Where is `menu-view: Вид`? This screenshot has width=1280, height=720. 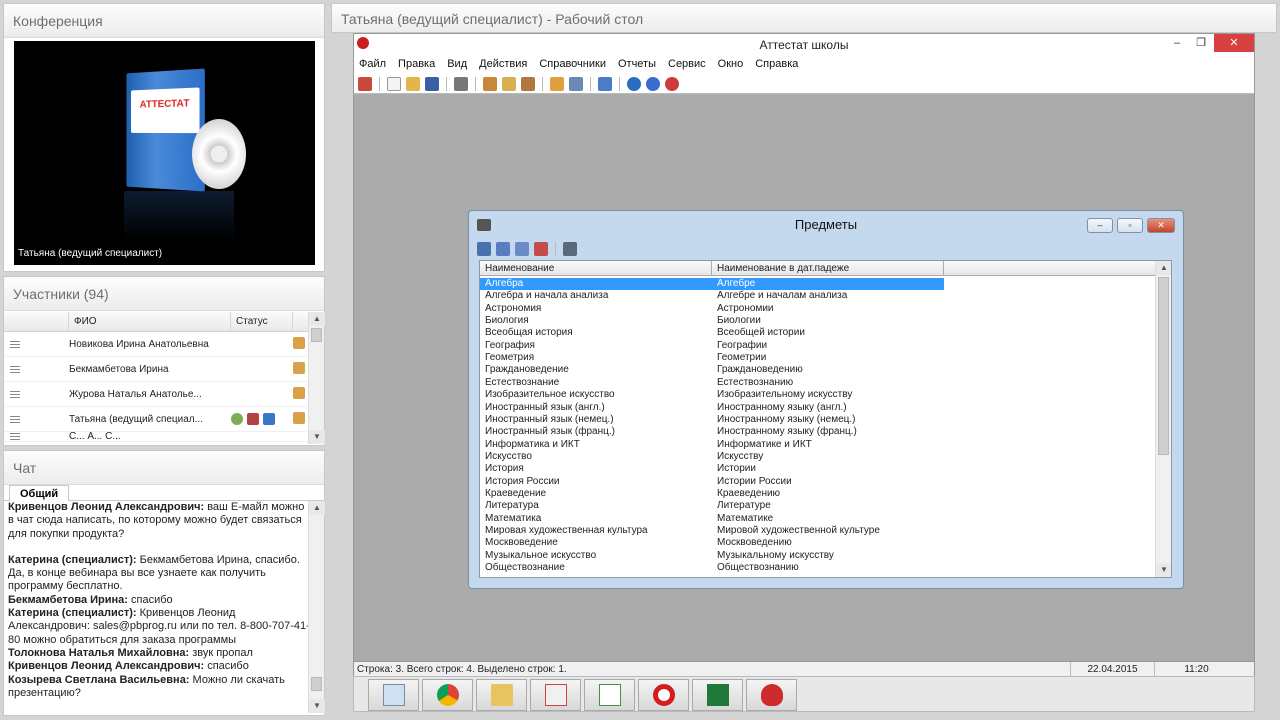 menu-view: Вид is located at coordinates (457, 64).